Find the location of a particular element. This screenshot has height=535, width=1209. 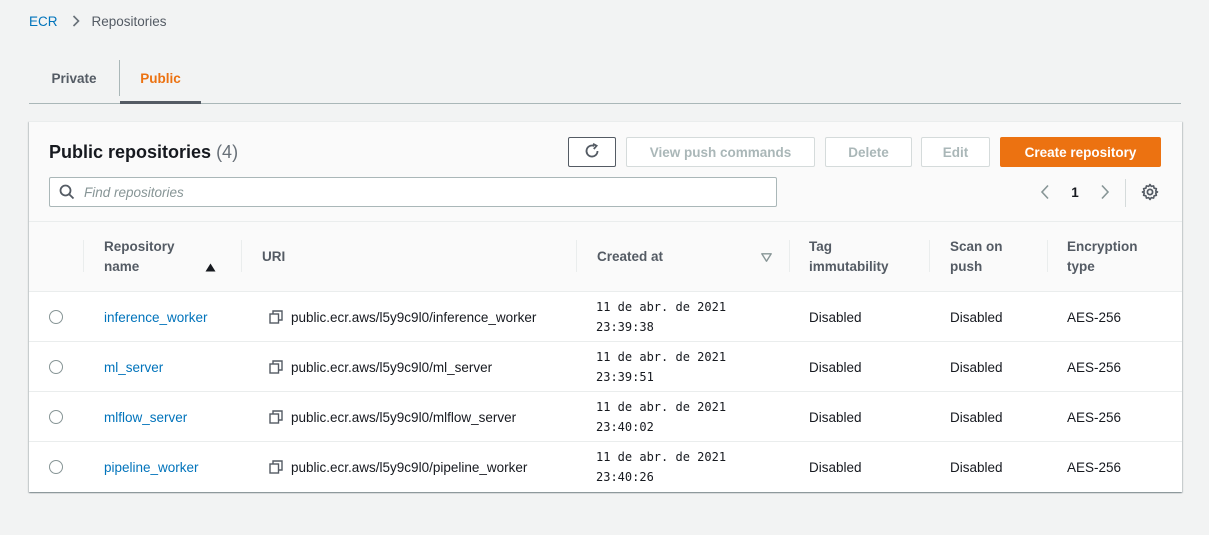

column-header-label: push is located at coordinates (966, 266).